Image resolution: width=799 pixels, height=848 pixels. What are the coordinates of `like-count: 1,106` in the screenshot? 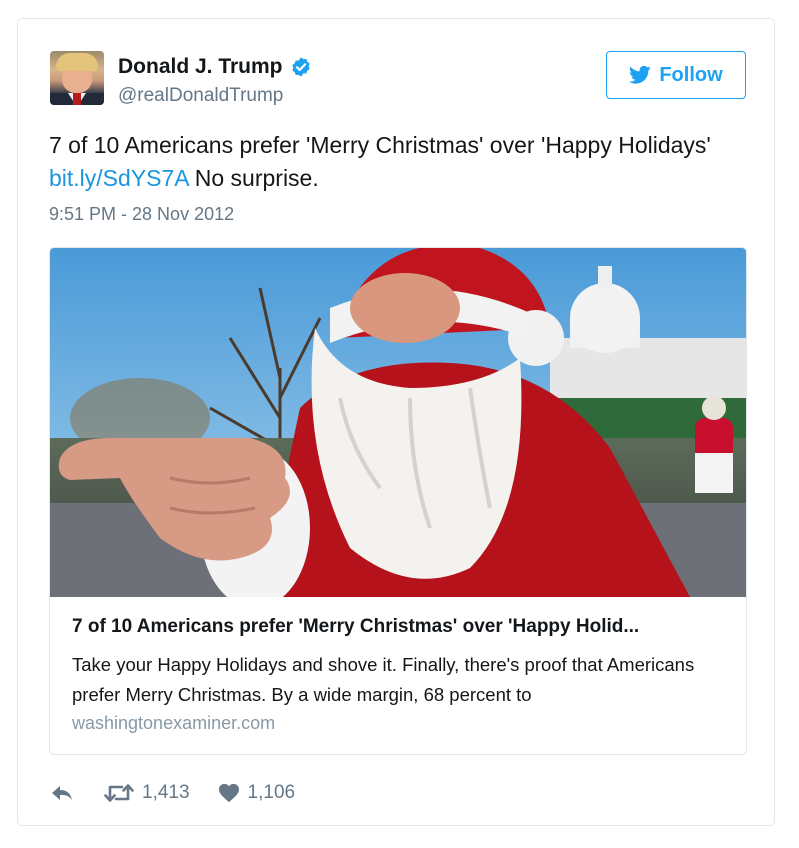 It's located at (271, 792).